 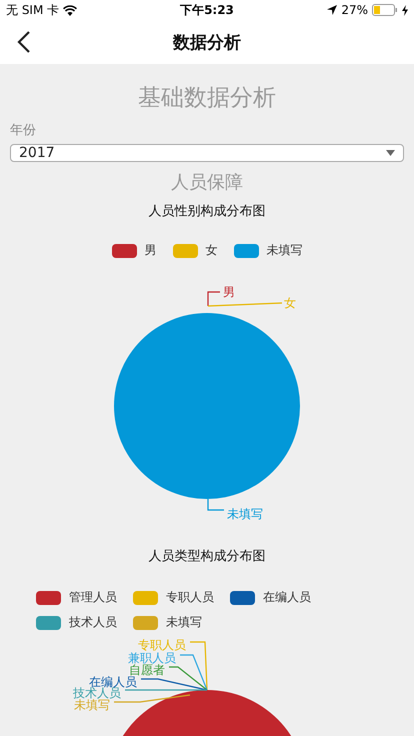 I want to click on legend-label: 女, so click(x=212, y=250).